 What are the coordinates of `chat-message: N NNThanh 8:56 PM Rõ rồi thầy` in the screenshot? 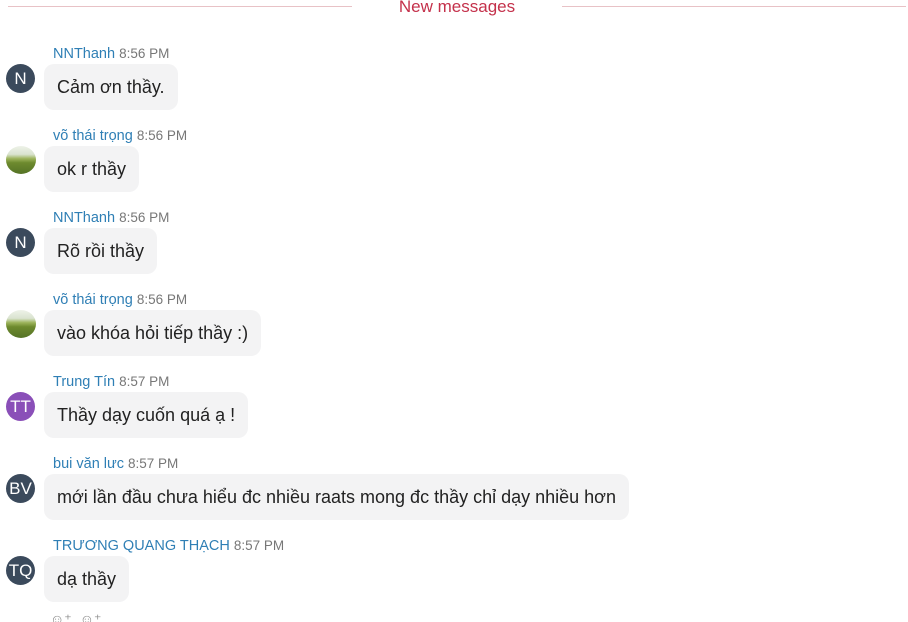 It's located at (454, 249).